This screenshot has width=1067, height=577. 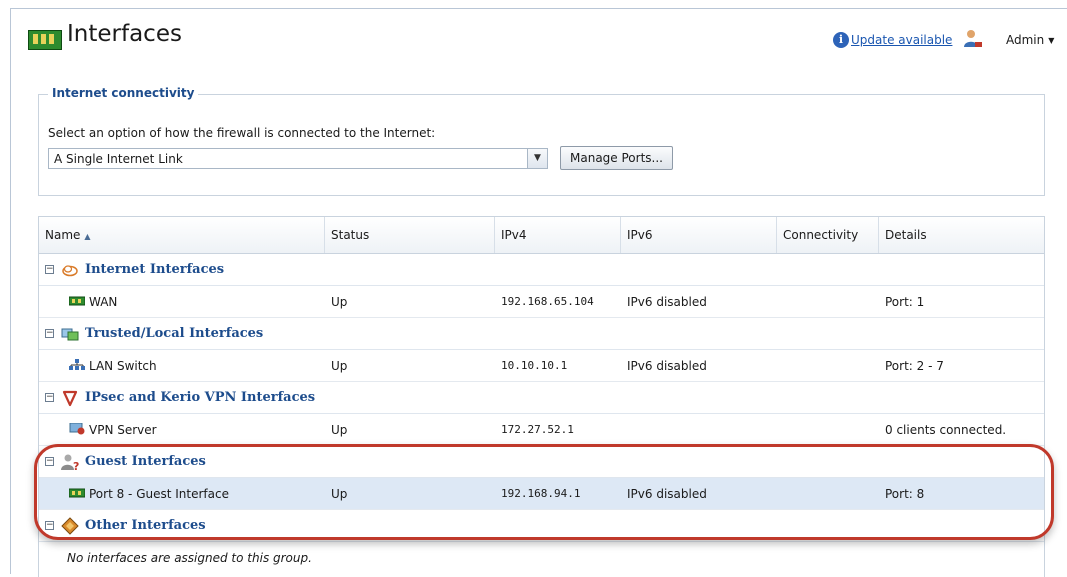 What do you see at coordinates (298, 158) in the screenshot?
I see `connection-type-select: A Single Internet Link ▼` at bounding box center [298, 158].